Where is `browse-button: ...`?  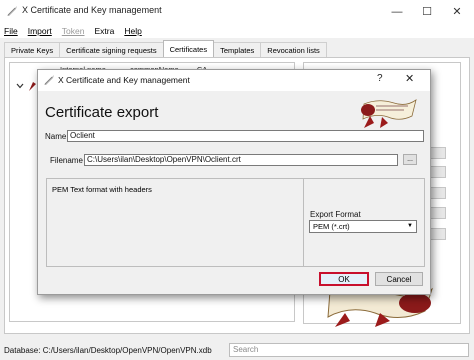 browse-button: ... is located at coordinates (410, 159).